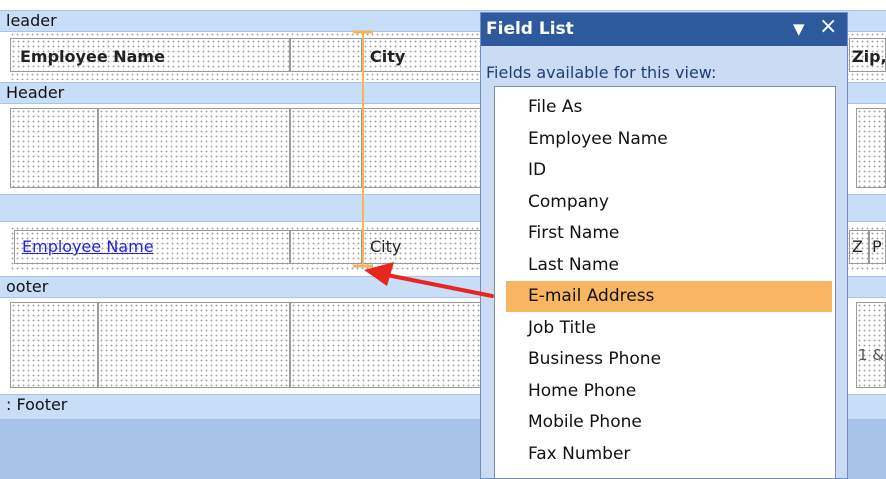 The image size is (886, 479). I want to click on field-list-item: Last Name, so click(669, 265).